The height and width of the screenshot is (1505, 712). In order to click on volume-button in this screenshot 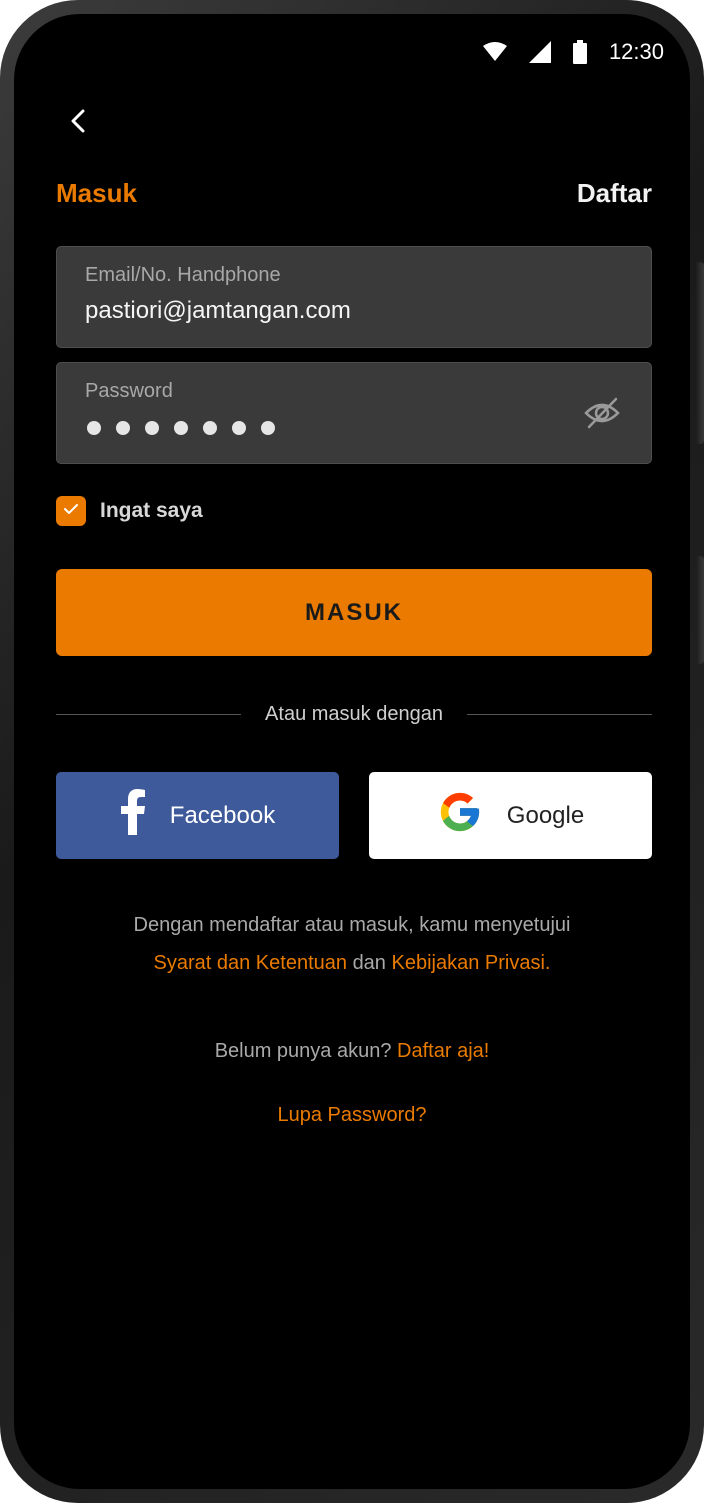, I will do `click(700, 353)`.